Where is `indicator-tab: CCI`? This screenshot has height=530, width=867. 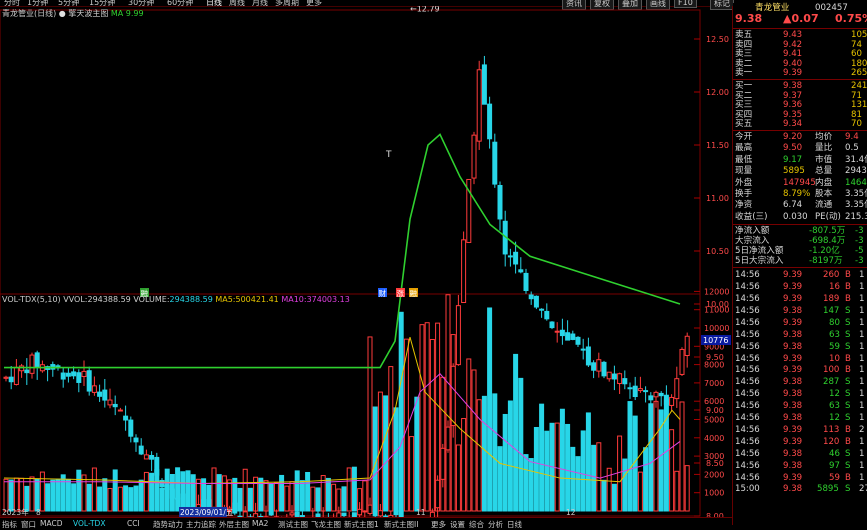
indicator-tab: CCI is located at coordinates (133, 523).